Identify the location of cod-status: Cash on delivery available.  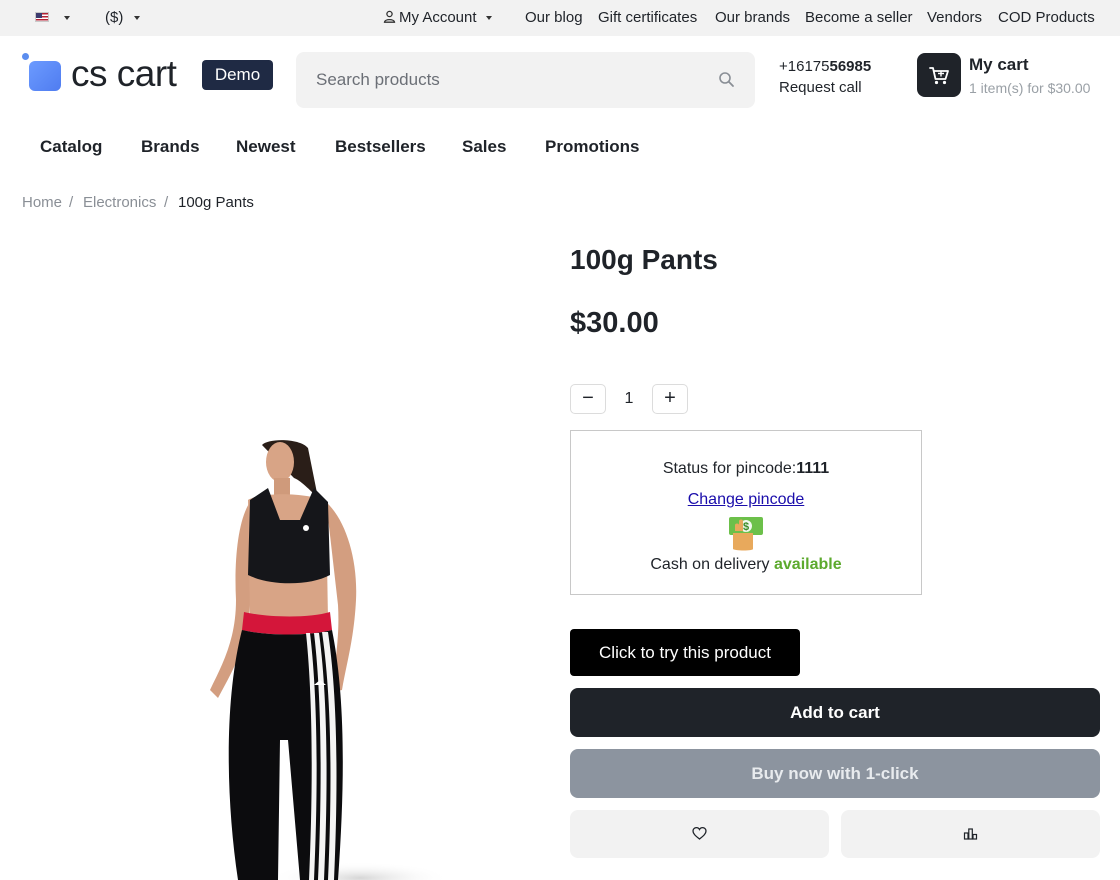
(746, 565).